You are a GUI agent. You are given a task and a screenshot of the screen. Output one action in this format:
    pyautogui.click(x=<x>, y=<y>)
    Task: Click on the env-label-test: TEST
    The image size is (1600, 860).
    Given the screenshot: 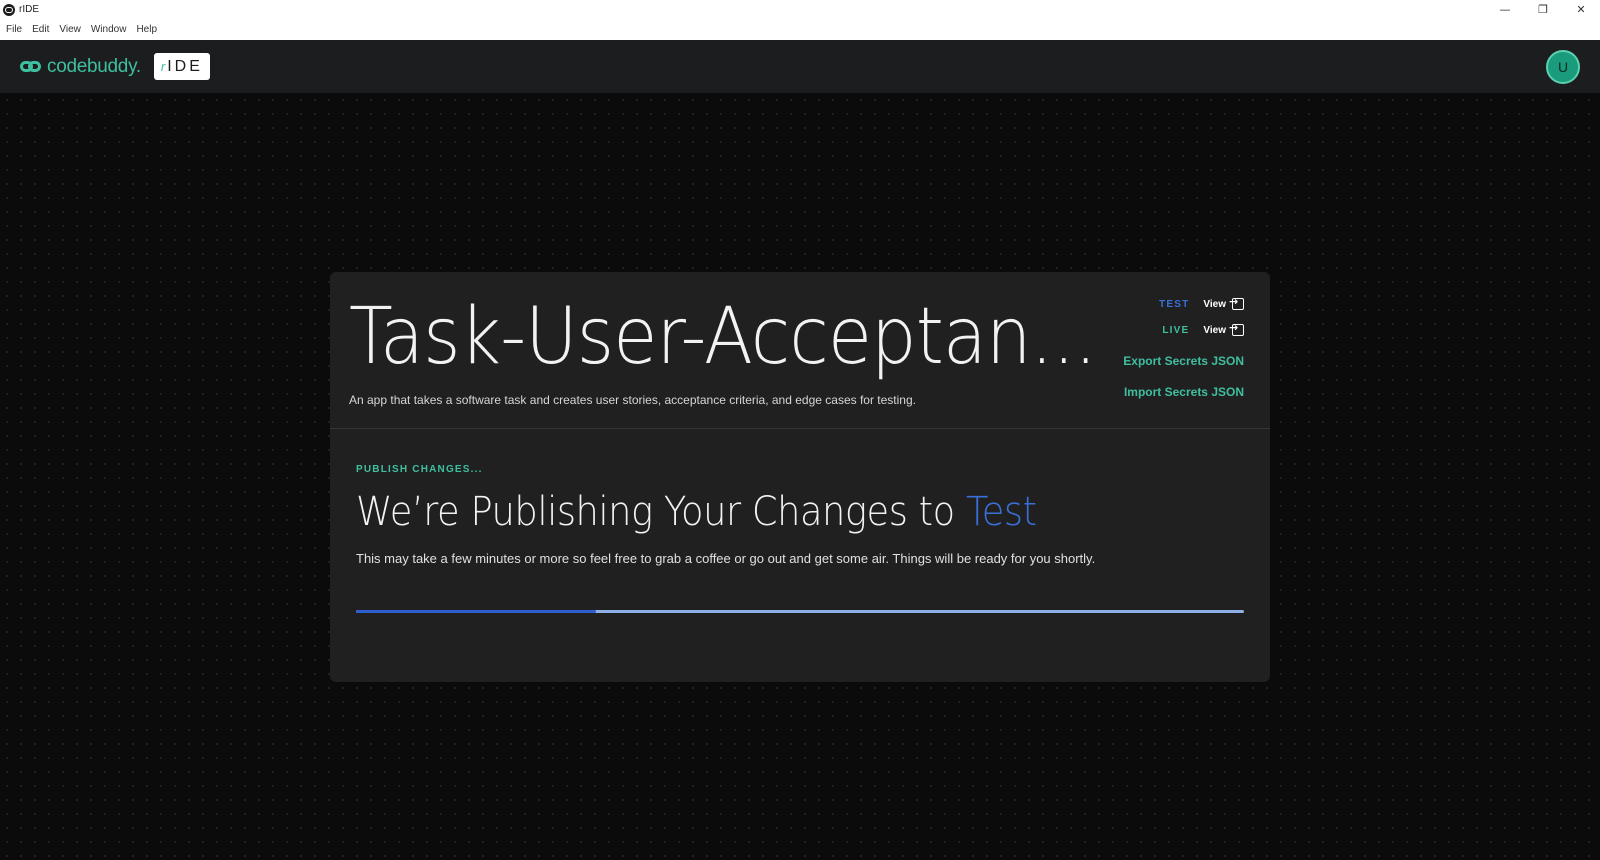 What is the action you would take?
    pyautogui.click(x=1174, y=304)
    